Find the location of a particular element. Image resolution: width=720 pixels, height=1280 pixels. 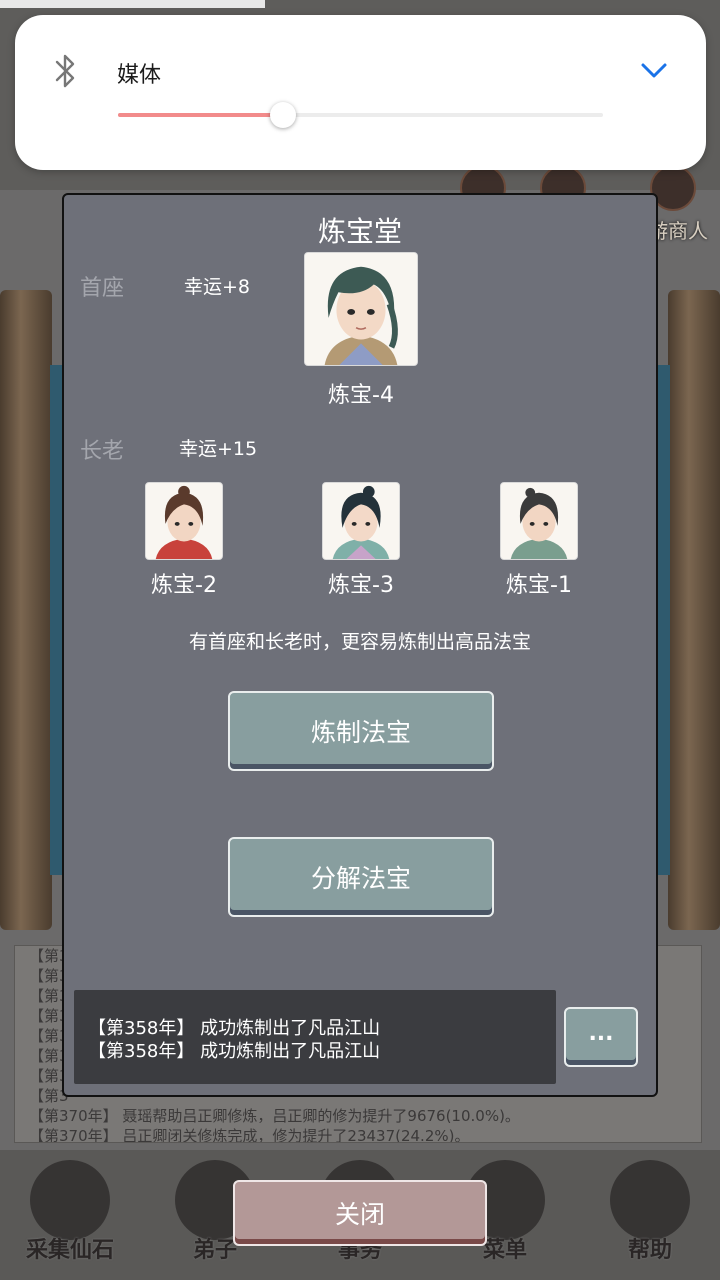

elders-label: 长老 is located at coordinates (102, 451).